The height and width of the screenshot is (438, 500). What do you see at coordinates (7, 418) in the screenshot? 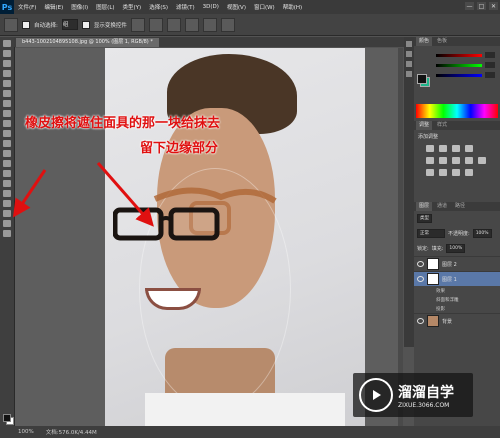
I see `foreground-color-swatch` at bounding box center [7, 418].